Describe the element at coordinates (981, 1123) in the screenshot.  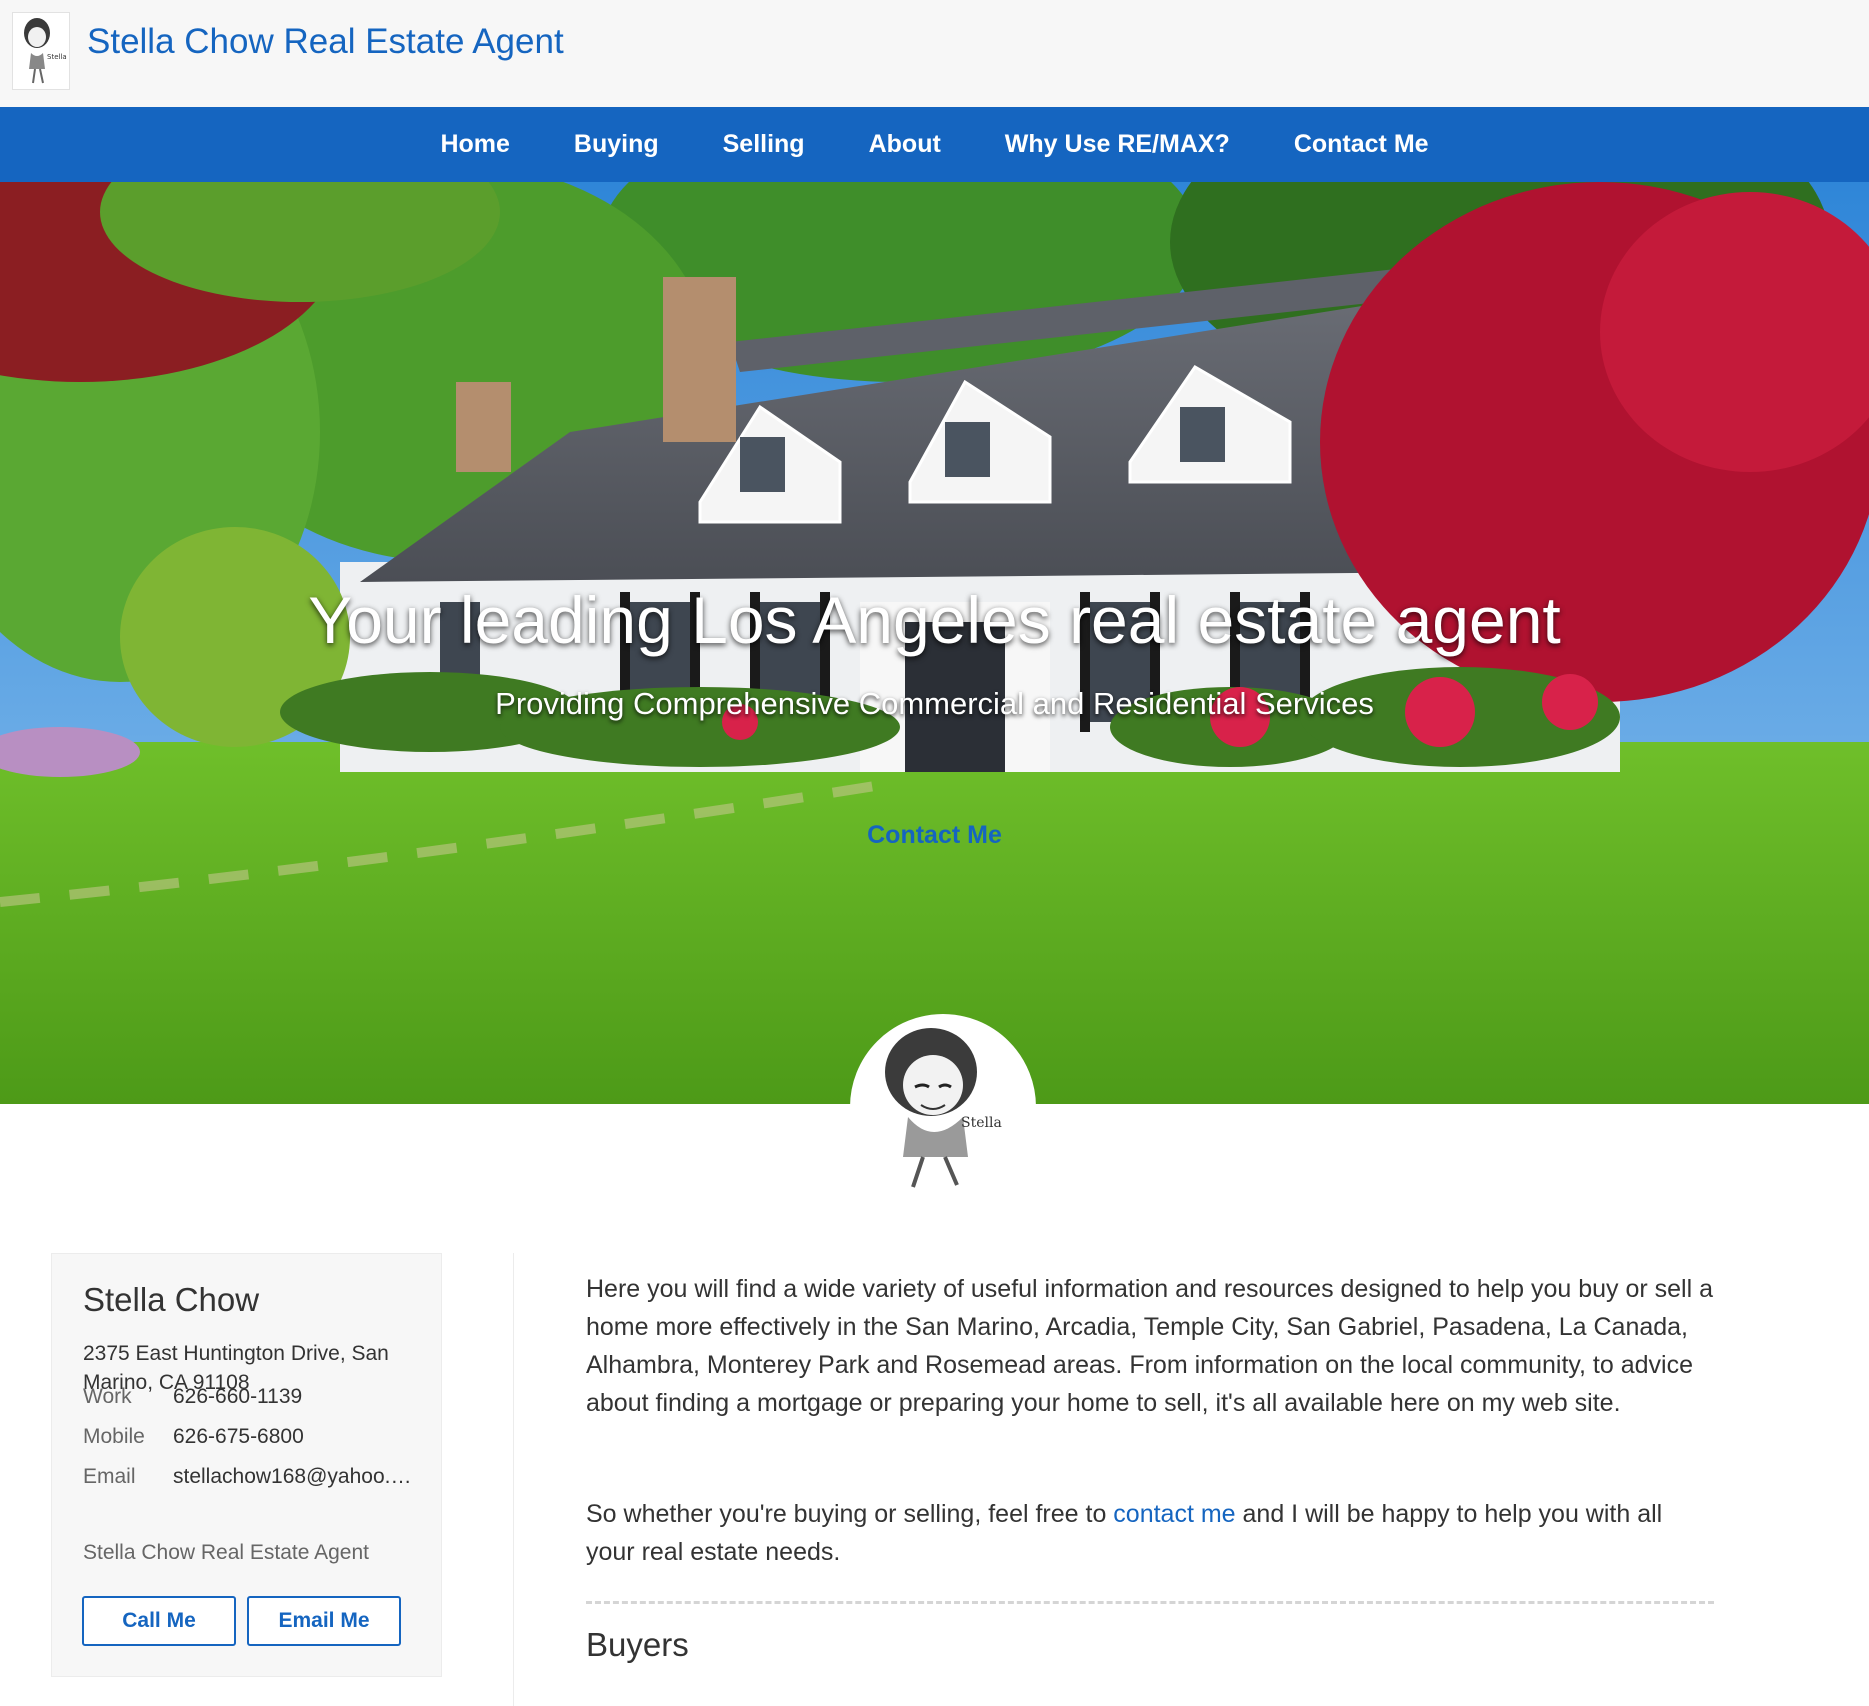
I see `avatar-signature: Stella` at that location.